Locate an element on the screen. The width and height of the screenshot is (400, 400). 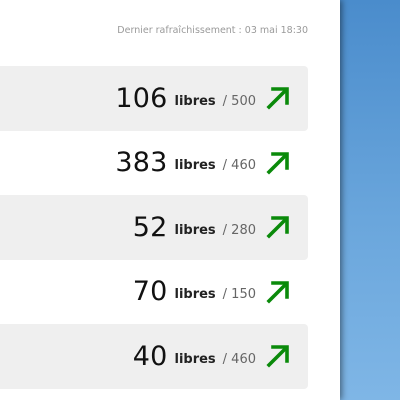
free-count: 40 is located at coordinates (150, 356).